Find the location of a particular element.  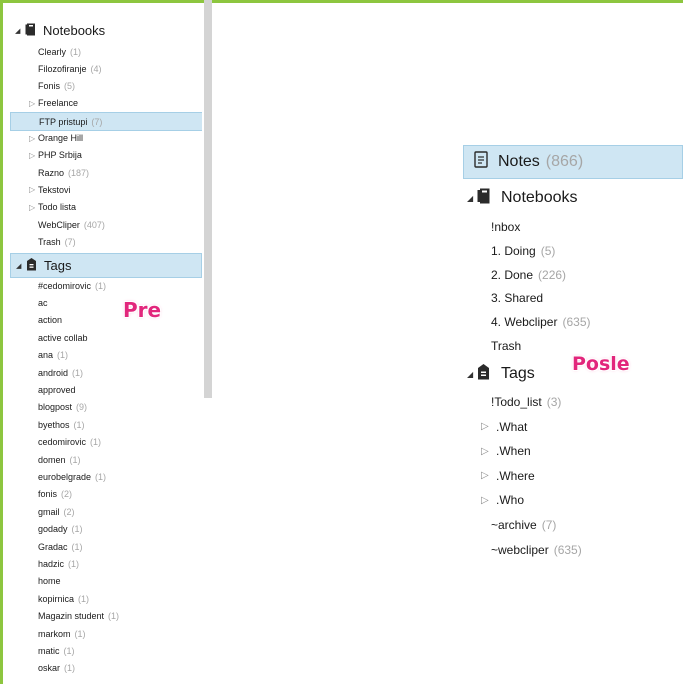

before-notebook-item: Trash (7) is located at coordinates (106, 241).